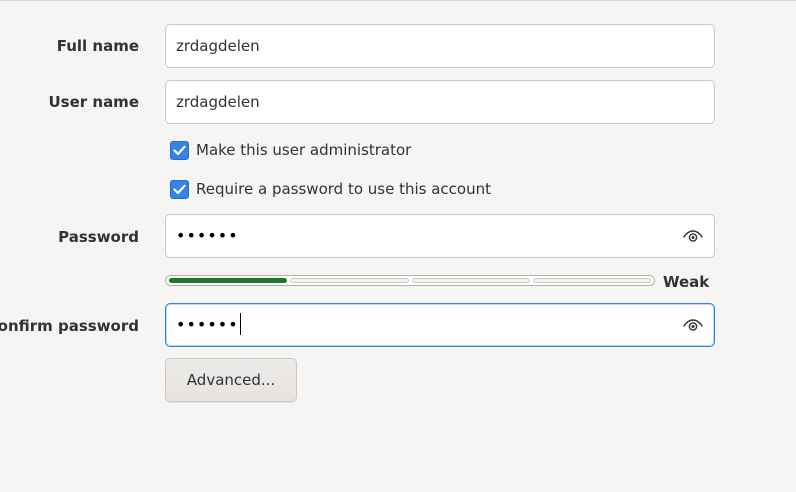  What do you see at coordinates (98, 237) in the screenshot?
I see `password-label: Password` at bounding box center [98, 237].